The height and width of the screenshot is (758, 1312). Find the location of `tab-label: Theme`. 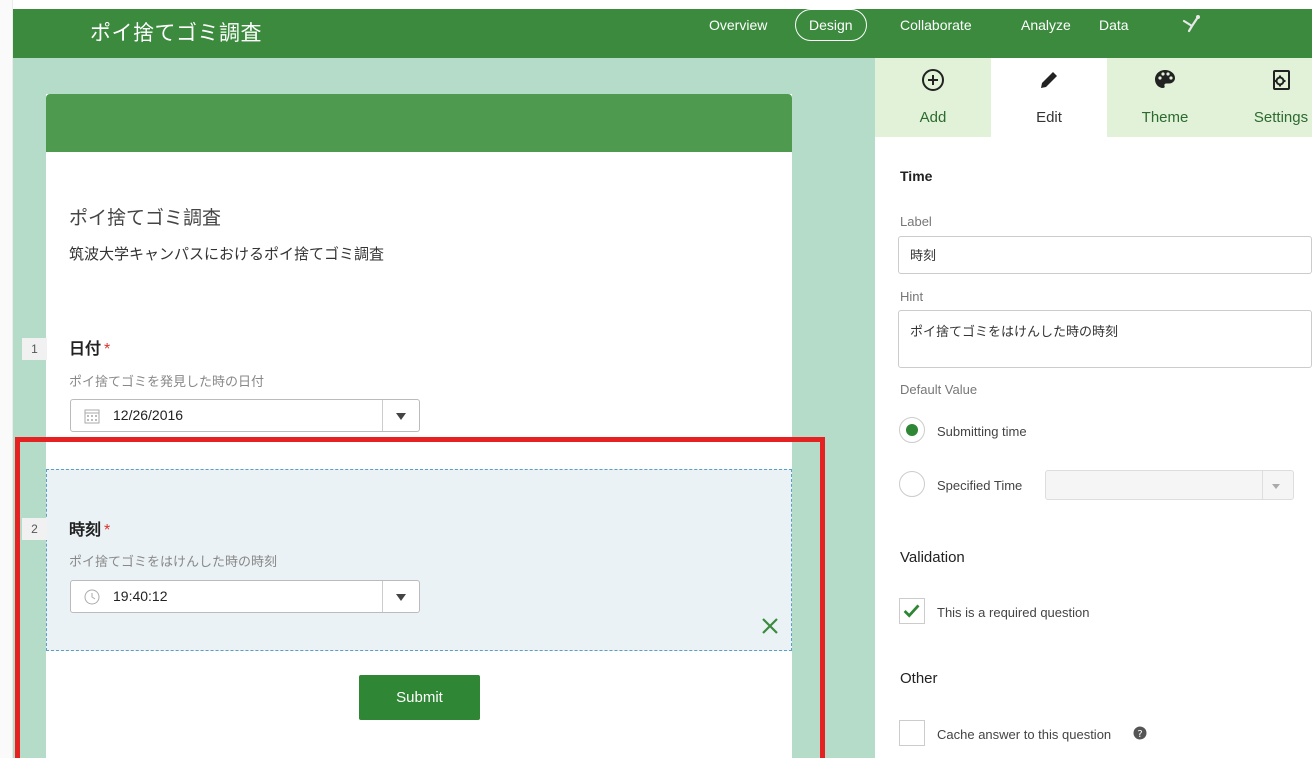

tab-label: Theme is located at coordinates (1165, 117).